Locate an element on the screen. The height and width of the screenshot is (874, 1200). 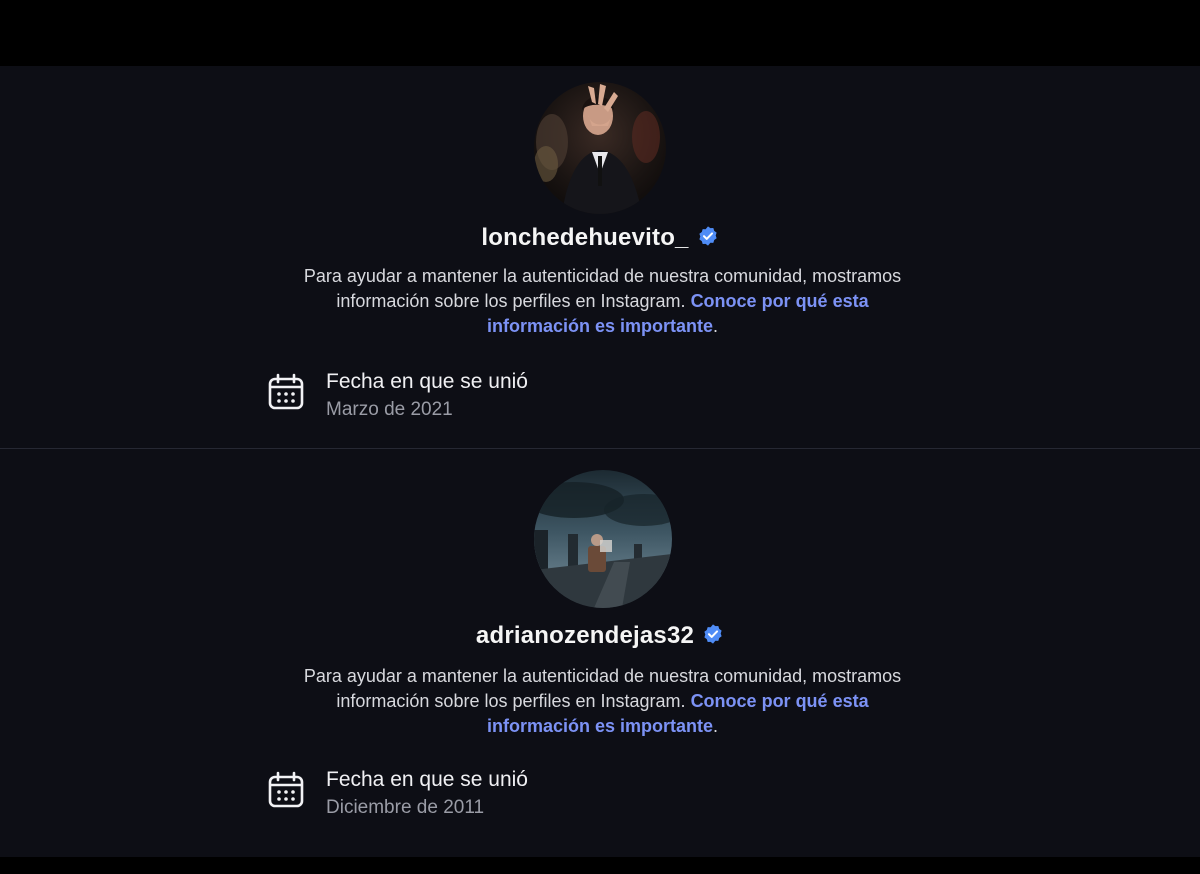
username-2: adrianozendejas32 is located at coordinates (585, 635).